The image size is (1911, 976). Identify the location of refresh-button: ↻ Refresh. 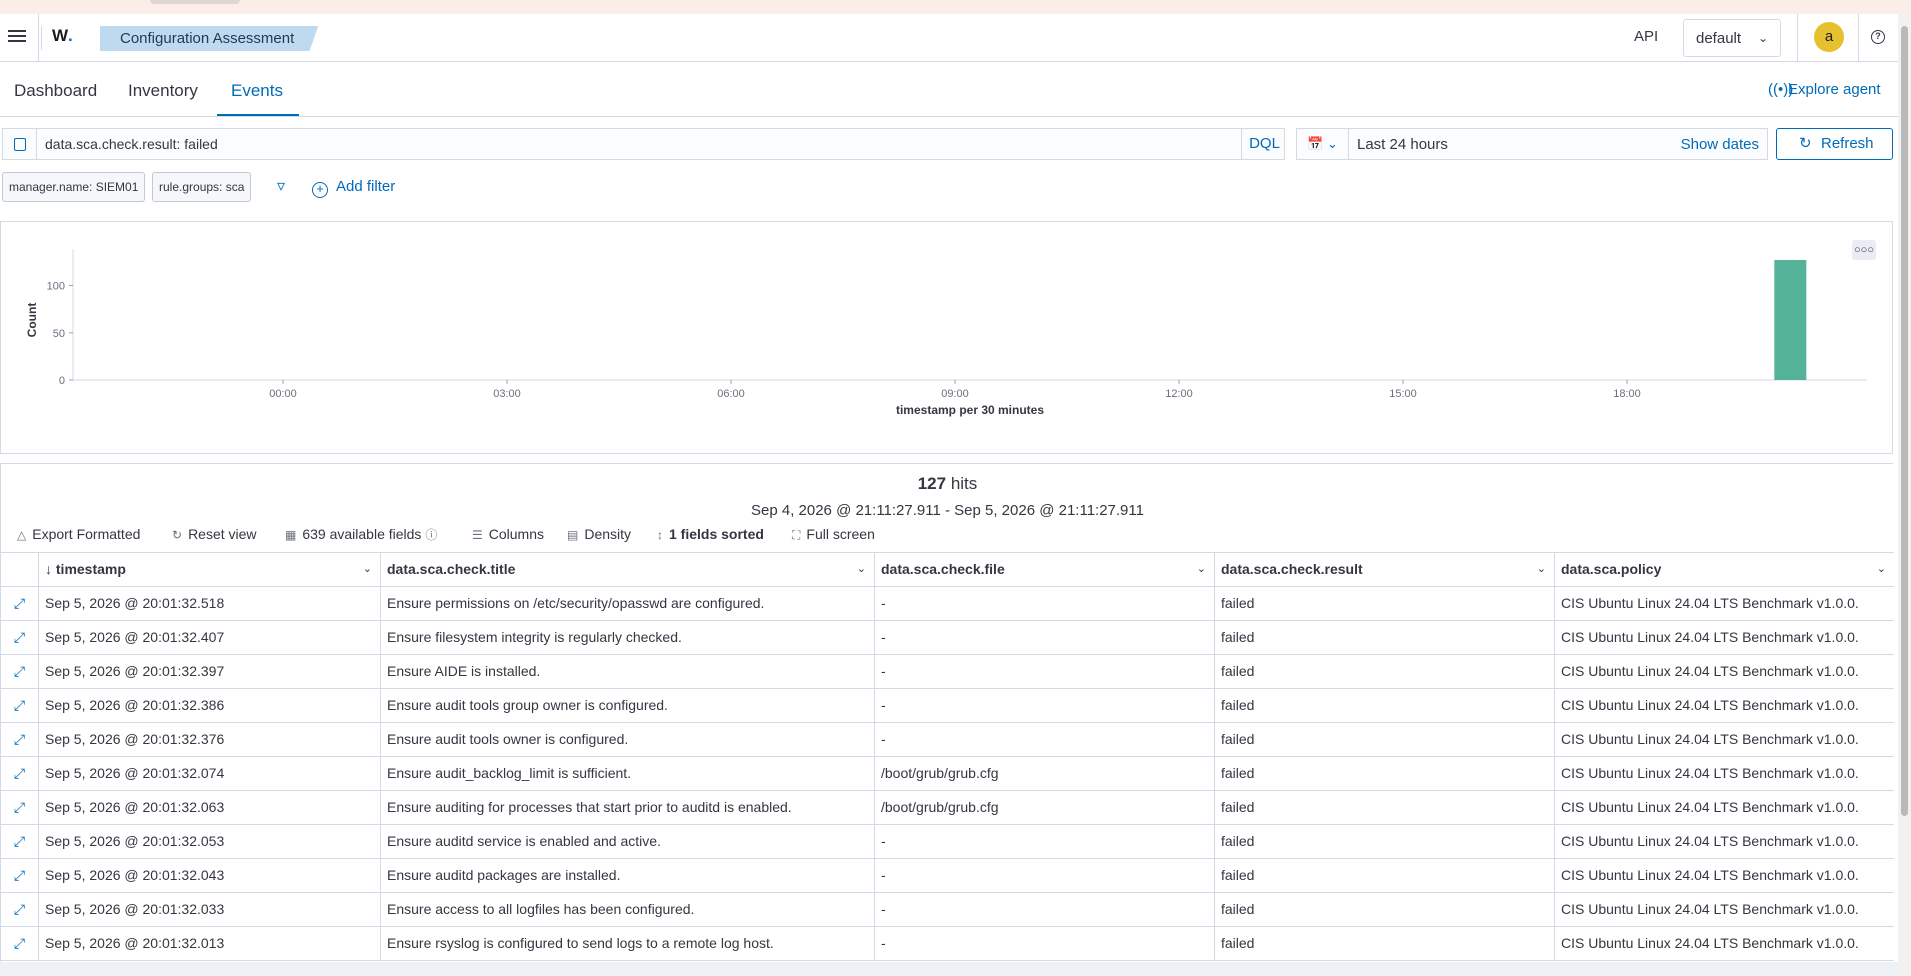
(1834, 144).